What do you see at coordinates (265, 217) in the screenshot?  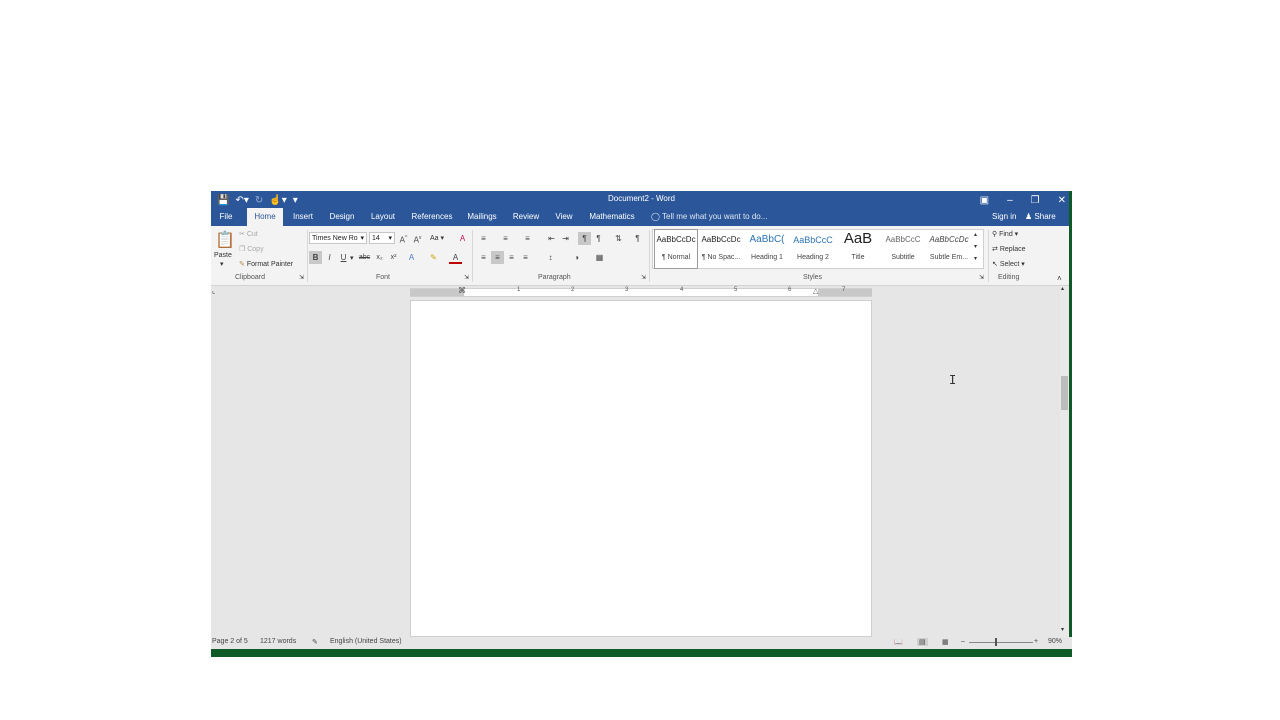 I see `tab-home: Home` at bounding box center [265, 217].